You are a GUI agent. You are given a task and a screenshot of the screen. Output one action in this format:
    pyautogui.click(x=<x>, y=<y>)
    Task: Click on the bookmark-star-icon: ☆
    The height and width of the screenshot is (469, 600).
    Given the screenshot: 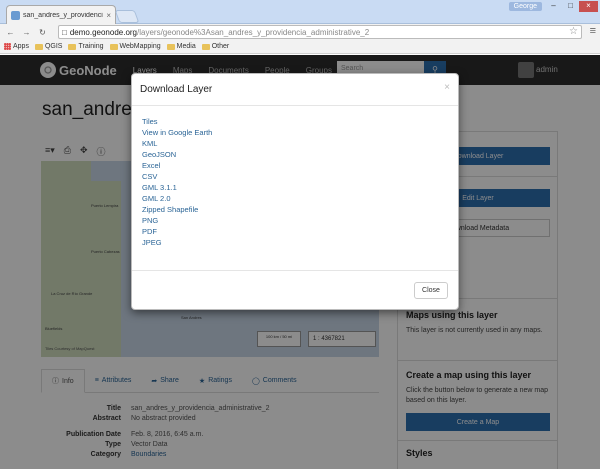 What is the action you would take?
    pyautogui.click(x=573, y=31)
    